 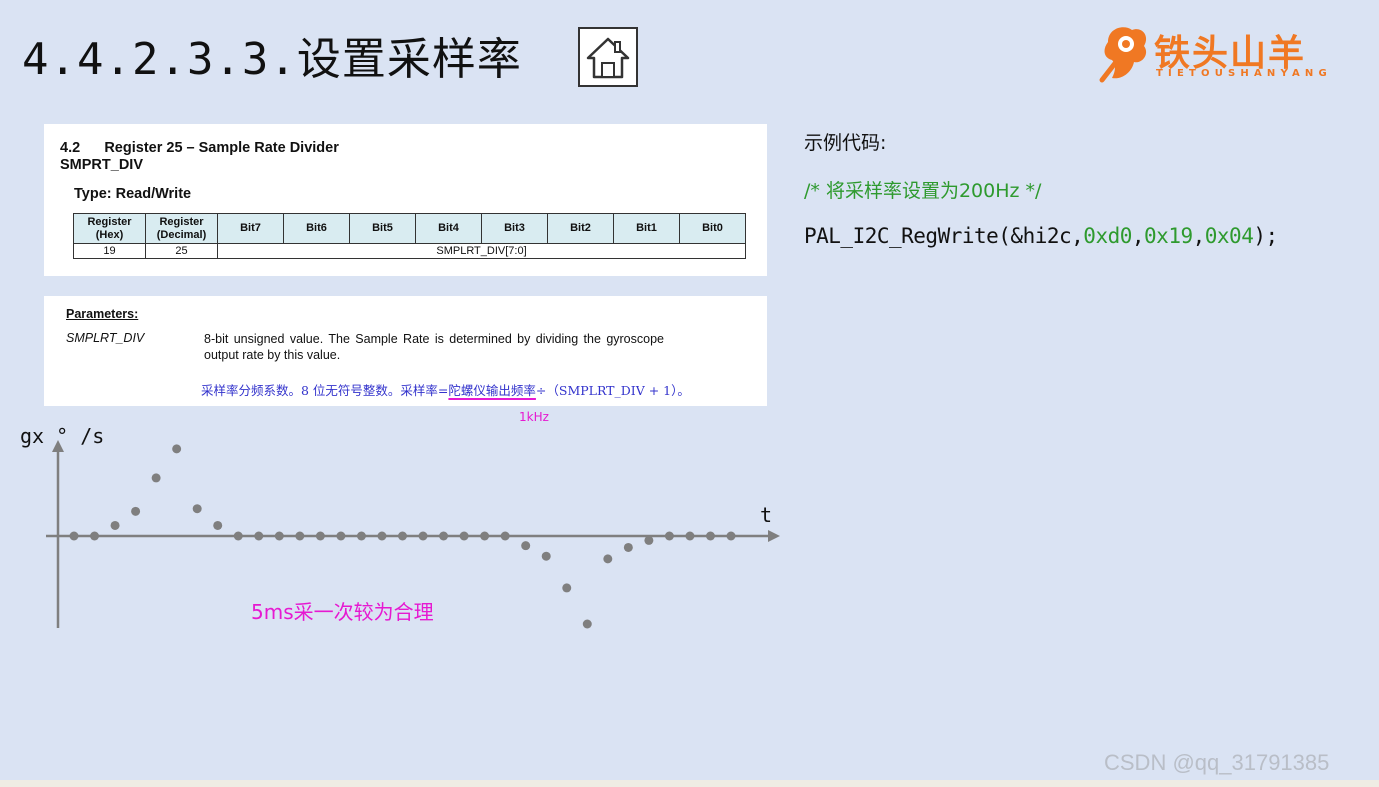 What do you see at coordinates (109, 251) in the screenshot?
I see `cell-hex: 19` at bounding box center [109, 251].